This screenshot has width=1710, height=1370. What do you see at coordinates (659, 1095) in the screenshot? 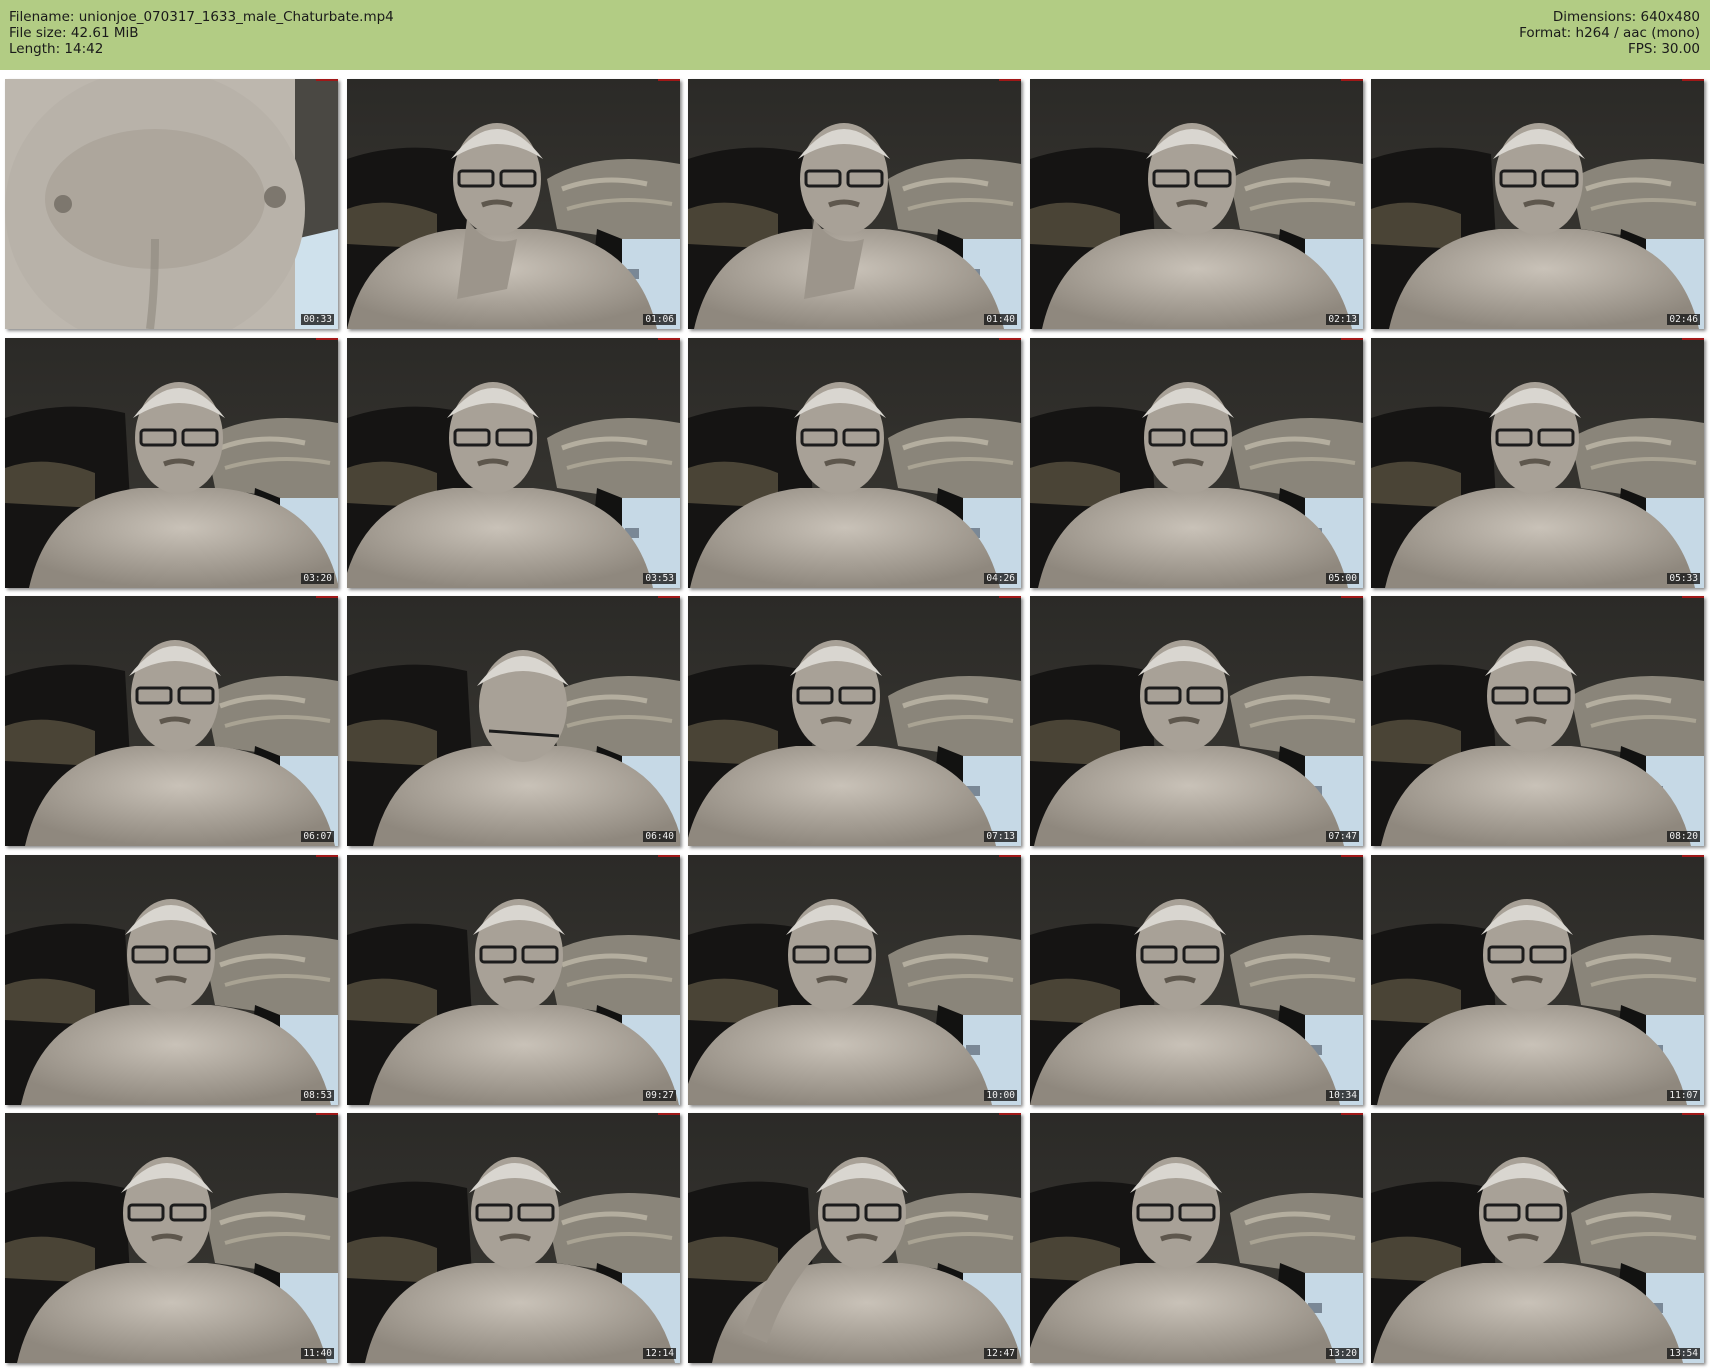
I see `timestamp-label: 09:27` at bounding box center [659, 1095].